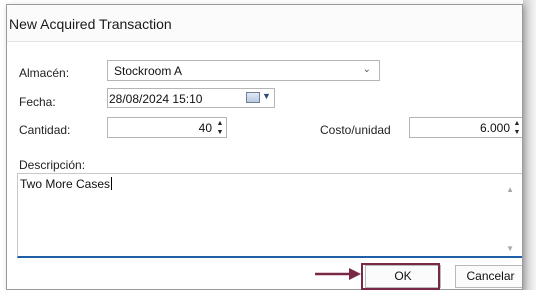 The image size is (536, 290). I want to click on cantidad-stepper: 40 ▲ ▼, so click(167, 127).